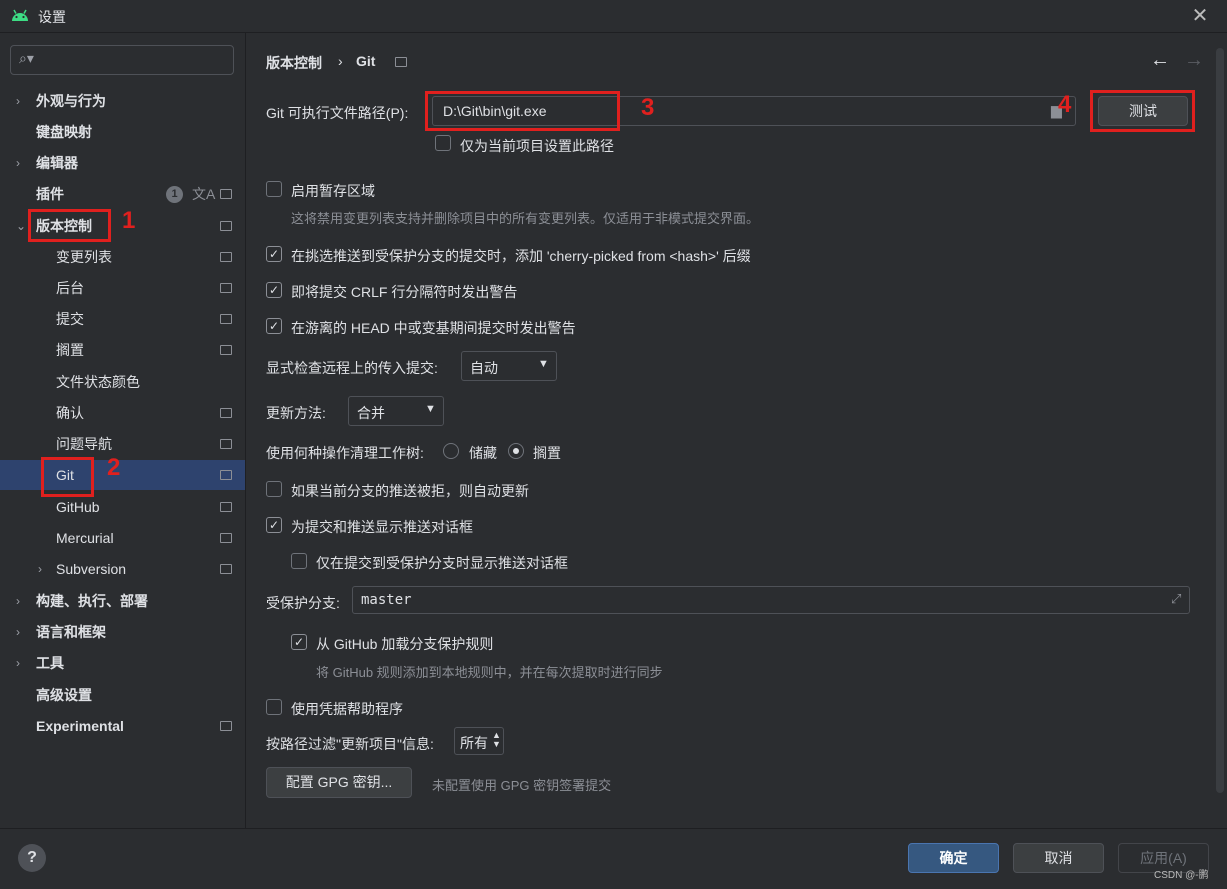 This screenshot has width=1227, height=889. I want to click on detached-head-checkbox: ✓, so click(274, 326).